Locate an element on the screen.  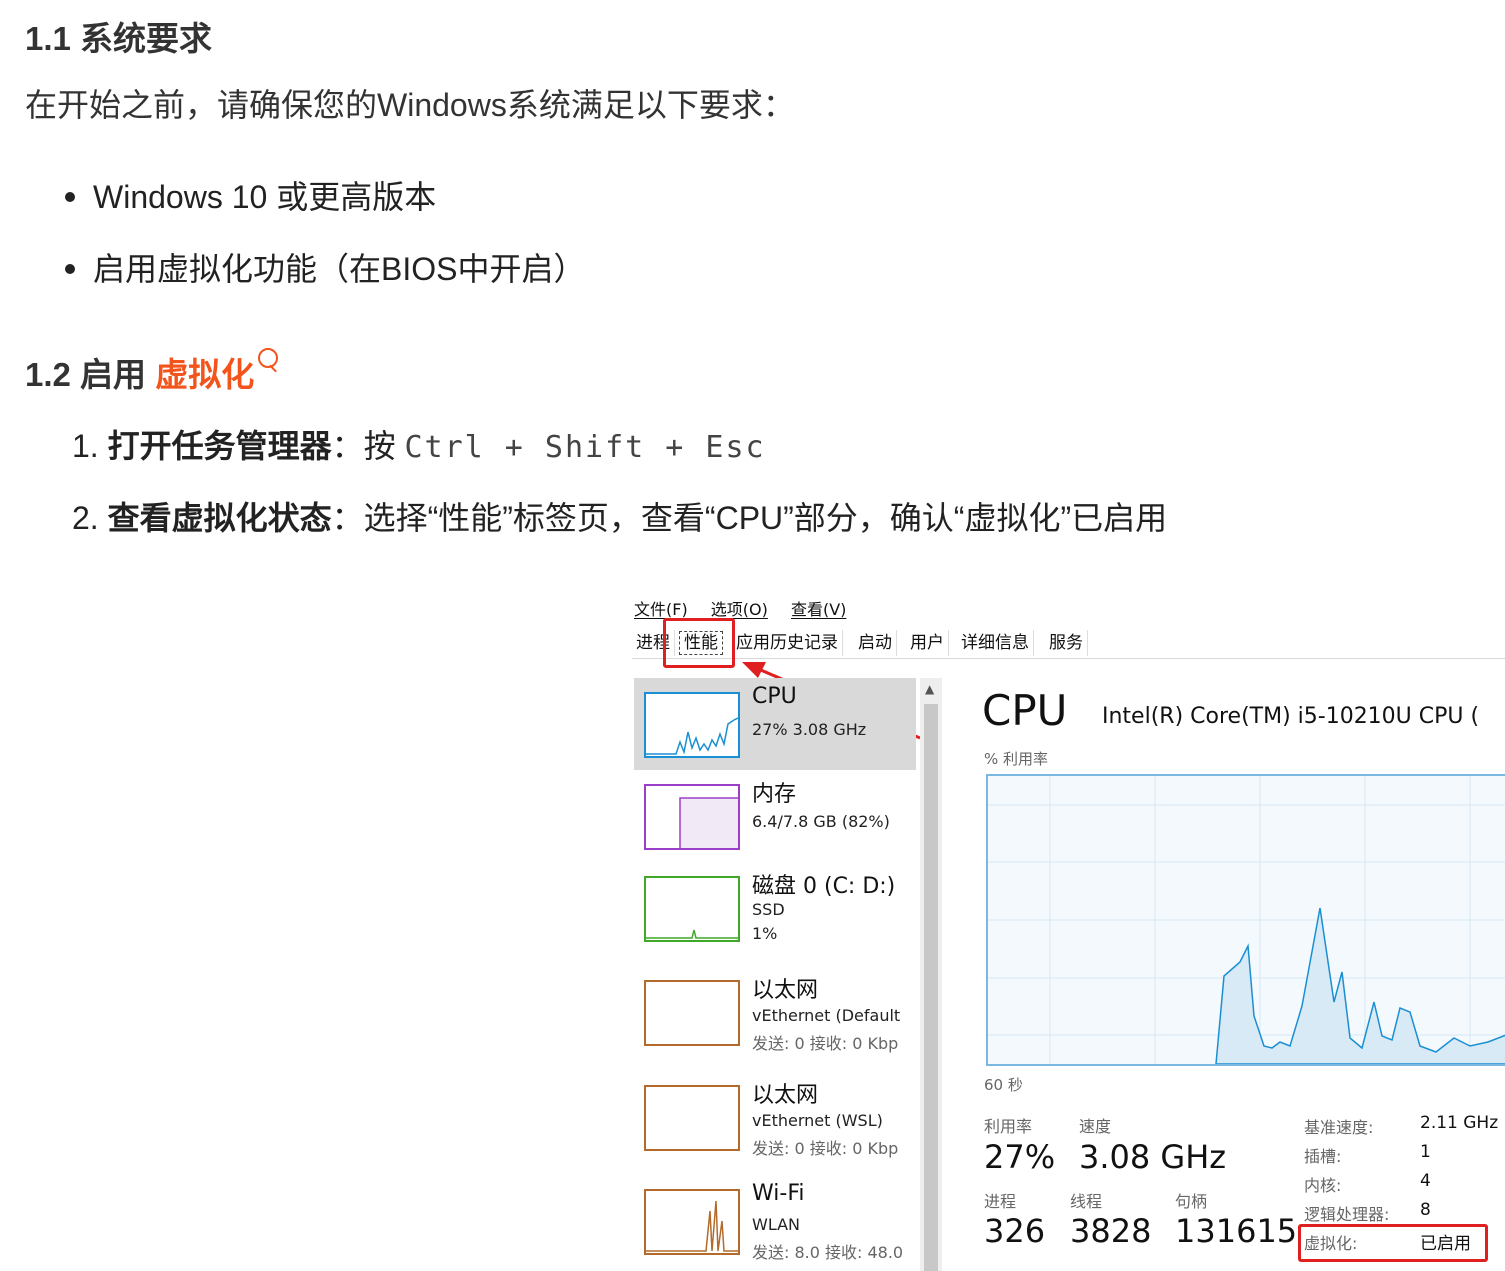
threads-label: 线程 is located at coordinates (1086, 1201).